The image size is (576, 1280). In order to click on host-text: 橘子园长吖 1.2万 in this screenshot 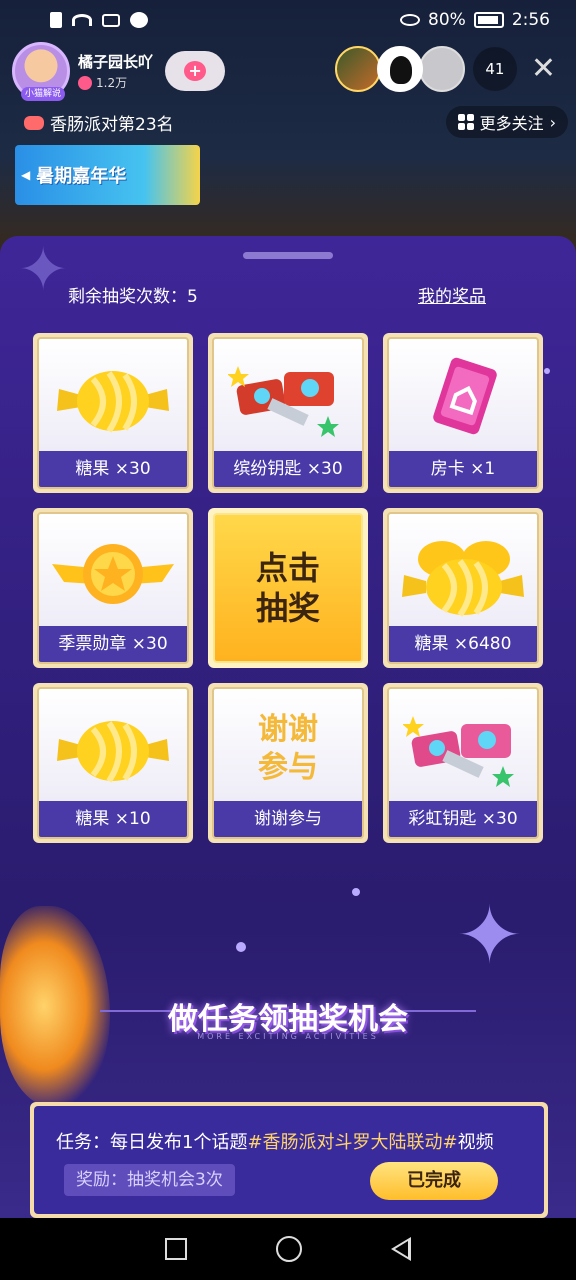, I will do `click(115, 71)`.